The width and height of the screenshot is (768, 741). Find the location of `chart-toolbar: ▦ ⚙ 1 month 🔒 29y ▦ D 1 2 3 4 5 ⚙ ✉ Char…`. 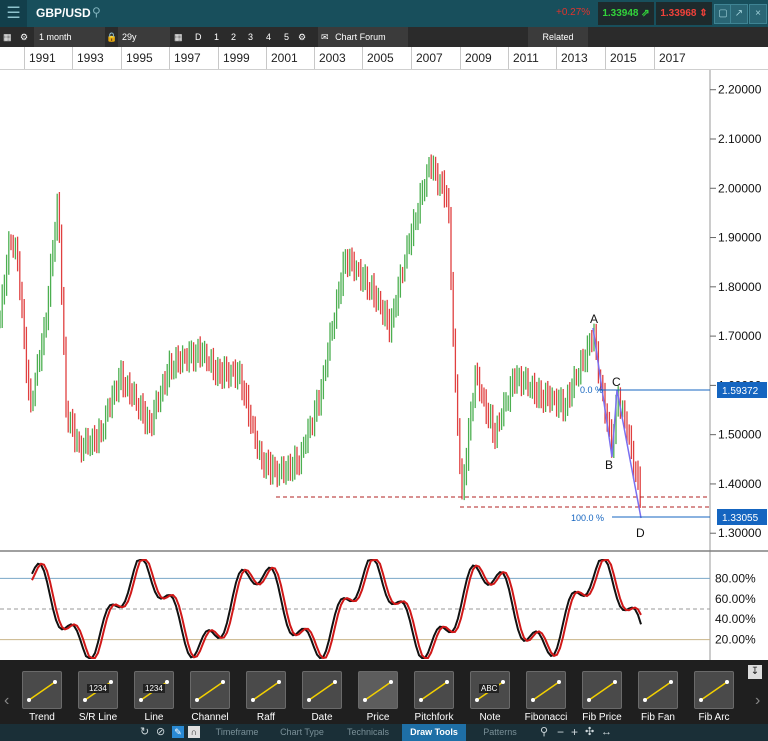

chart-toolbar: ▦ ⚙ 1 month 🔒 29y ▦ D 1 2 3 4 5 ⚙ ✉ Char… is located at coordinates (384, 37).